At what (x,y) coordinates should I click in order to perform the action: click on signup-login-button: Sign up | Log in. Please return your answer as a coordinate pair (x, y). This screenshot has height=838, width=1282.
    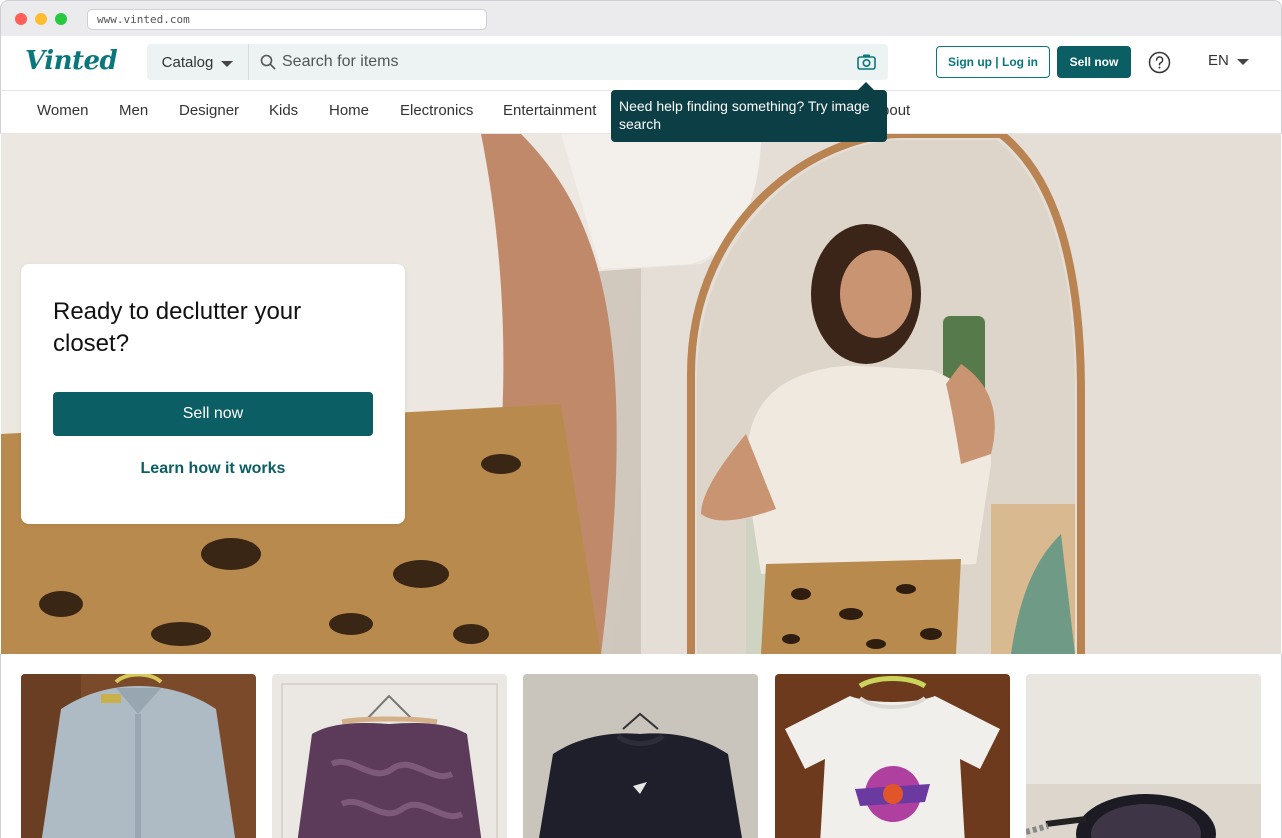
    Looking at the image, I should click on (993, 62).